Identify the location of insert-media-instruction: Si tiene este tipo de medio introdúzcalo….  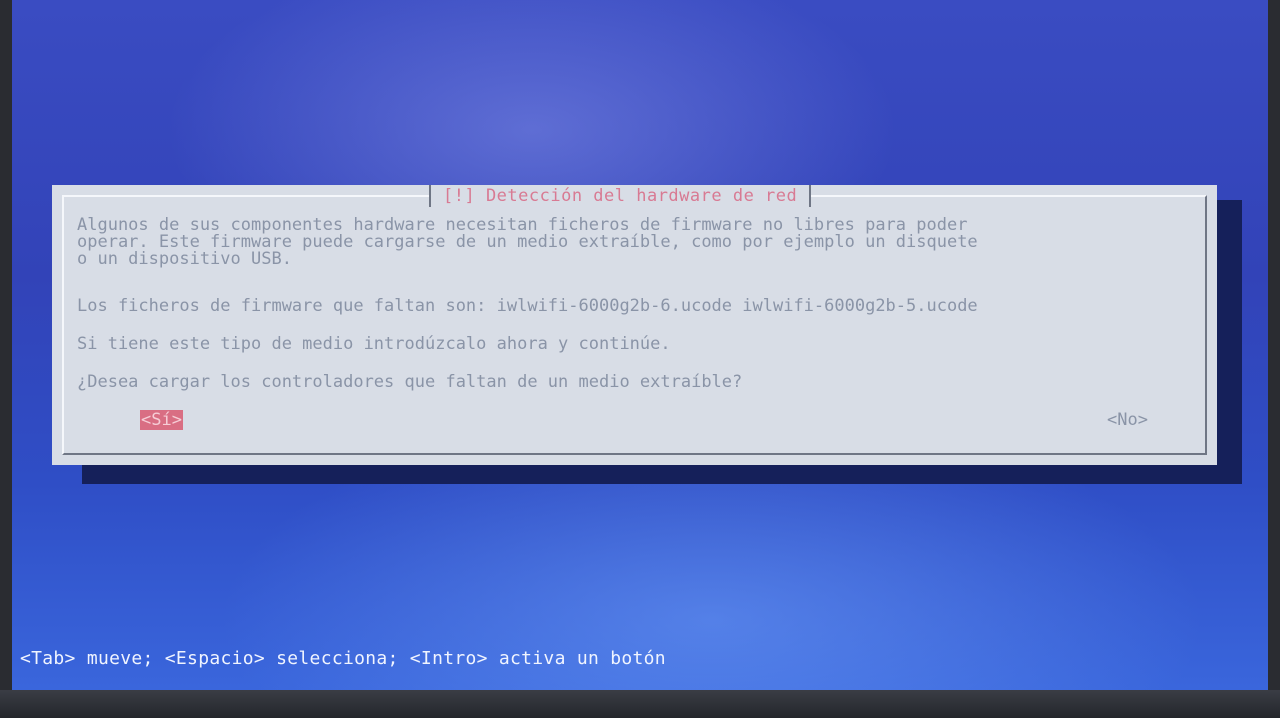
(374, 344).